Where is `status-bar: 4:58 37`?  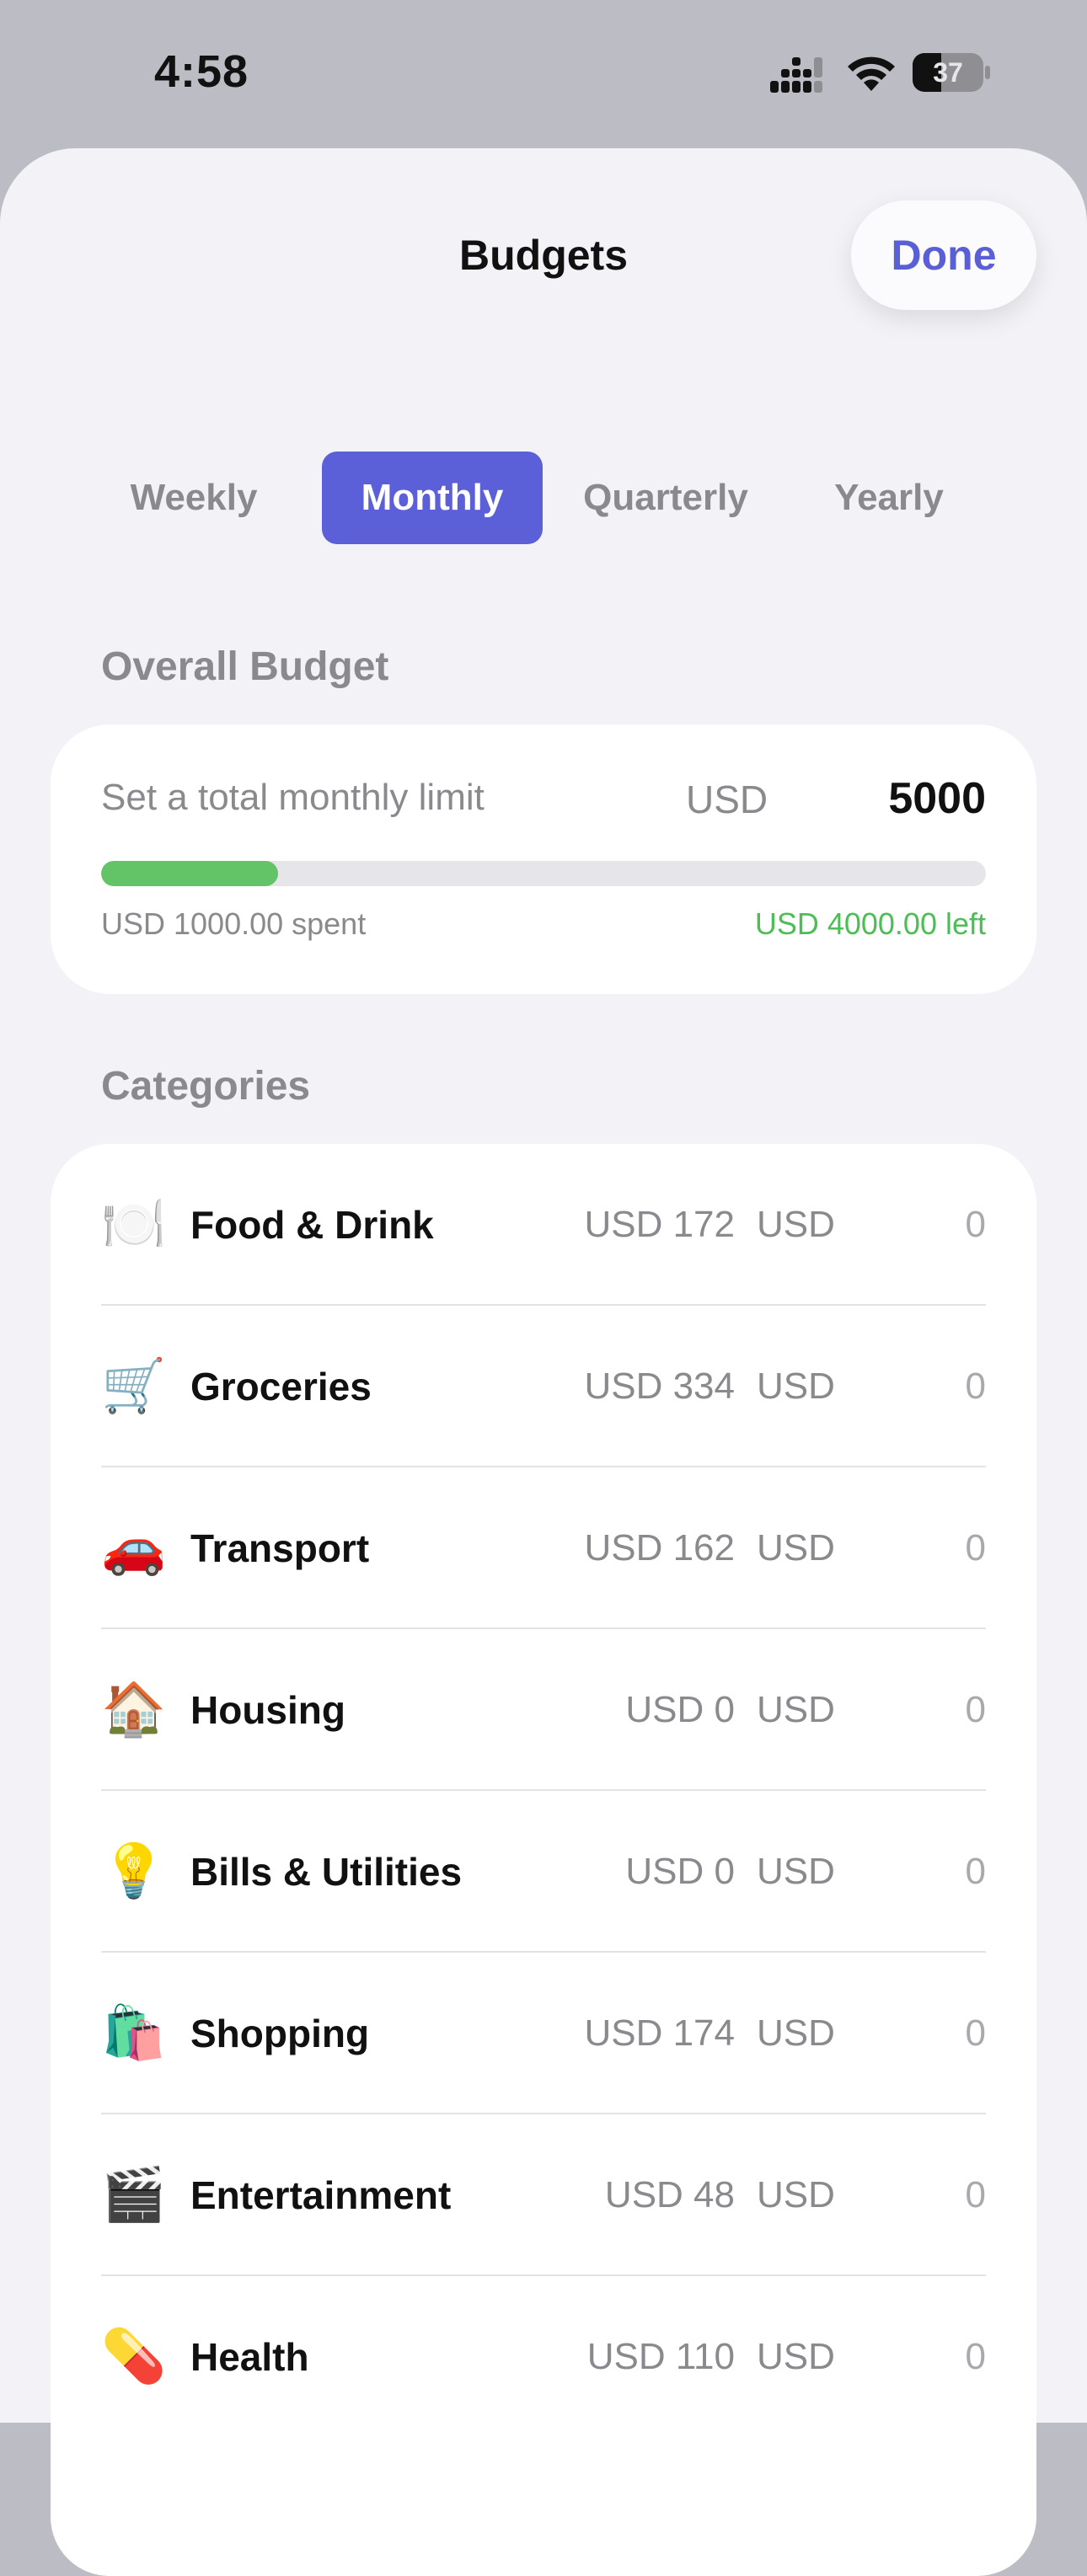
status-bar: 4:58 37 is located at coordinates (543, 74).